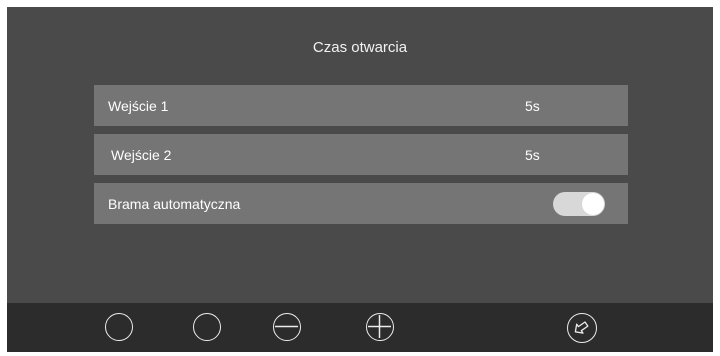 The height and width of the screenshot is (356, 720). I want to click on setting-label: Brama automatyczna, so click(174, 203).